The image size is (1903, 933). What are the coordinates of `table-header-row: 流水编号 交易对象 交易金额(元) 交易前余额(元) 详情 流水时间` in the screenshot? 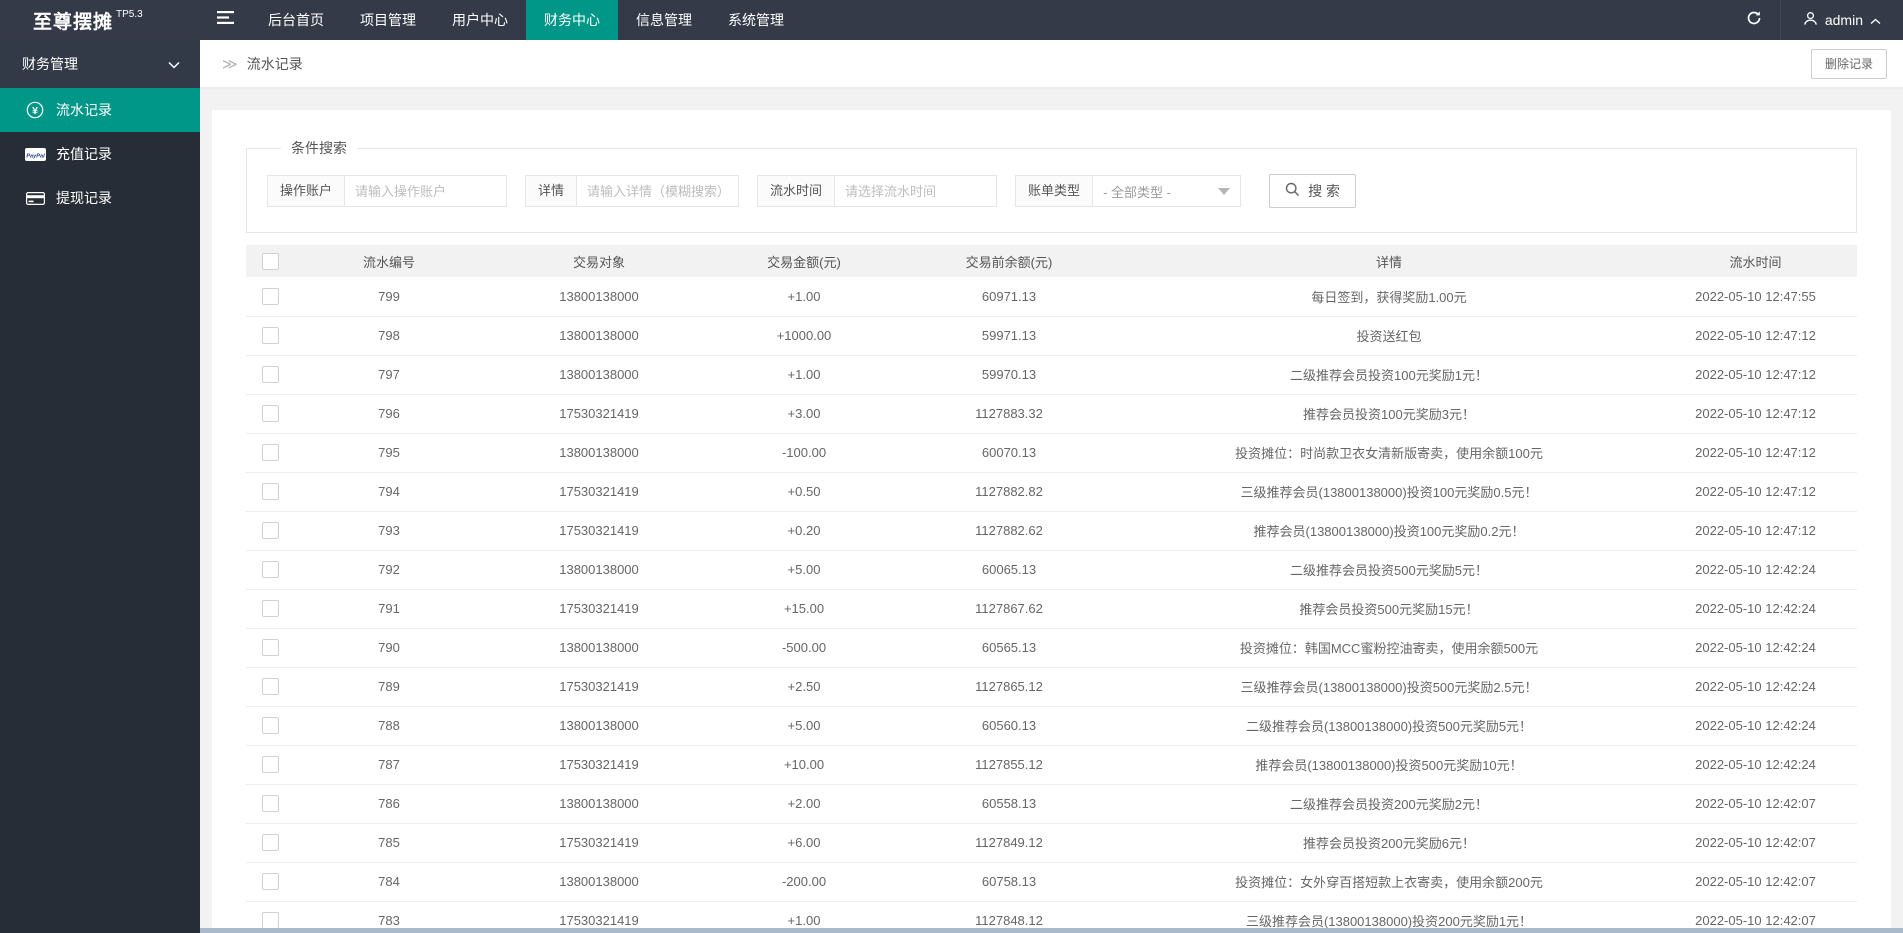 It's located at (1051, 261).